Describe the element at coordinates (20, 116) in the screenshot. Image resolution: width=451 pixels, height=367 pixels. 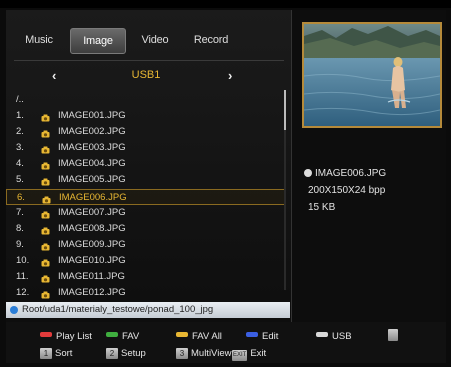
I see `file-index: 1.` at that location.